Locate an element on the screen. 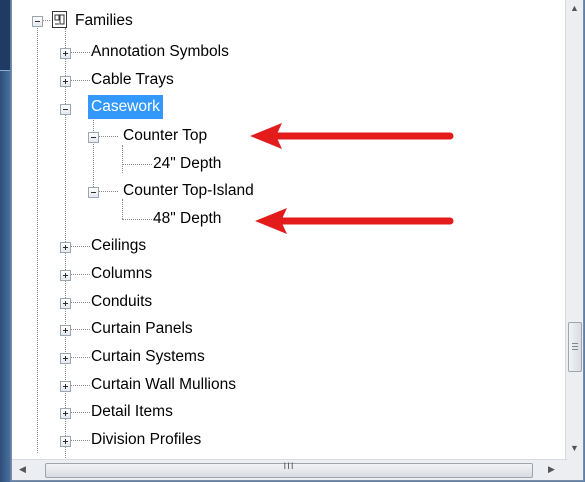 This screenshot has width=585, height=482. vertical-scroll-thumb is located at coordinates (575, 347).